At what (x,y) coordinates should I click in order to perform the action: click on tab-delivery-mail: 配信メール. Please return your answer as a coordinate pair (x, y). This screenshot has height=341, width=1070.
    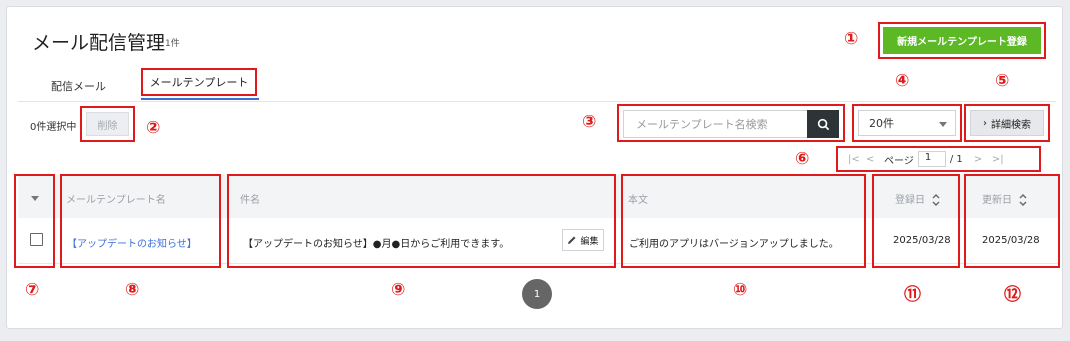
    Looking at the image, I should click on (78, 86).